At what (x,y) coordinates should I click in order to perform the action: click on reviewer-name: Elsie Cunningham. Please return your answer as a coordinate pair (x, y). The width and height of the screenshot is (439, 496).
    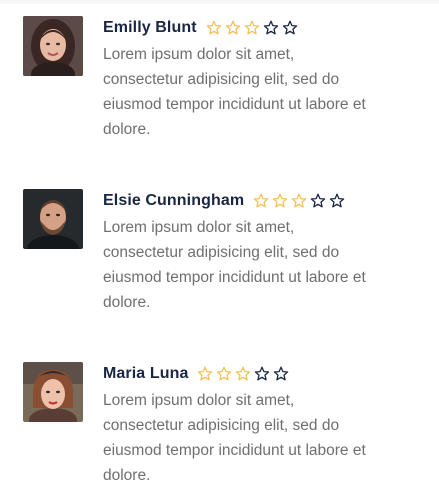
    Looking at the image, I should click on (174, 200).